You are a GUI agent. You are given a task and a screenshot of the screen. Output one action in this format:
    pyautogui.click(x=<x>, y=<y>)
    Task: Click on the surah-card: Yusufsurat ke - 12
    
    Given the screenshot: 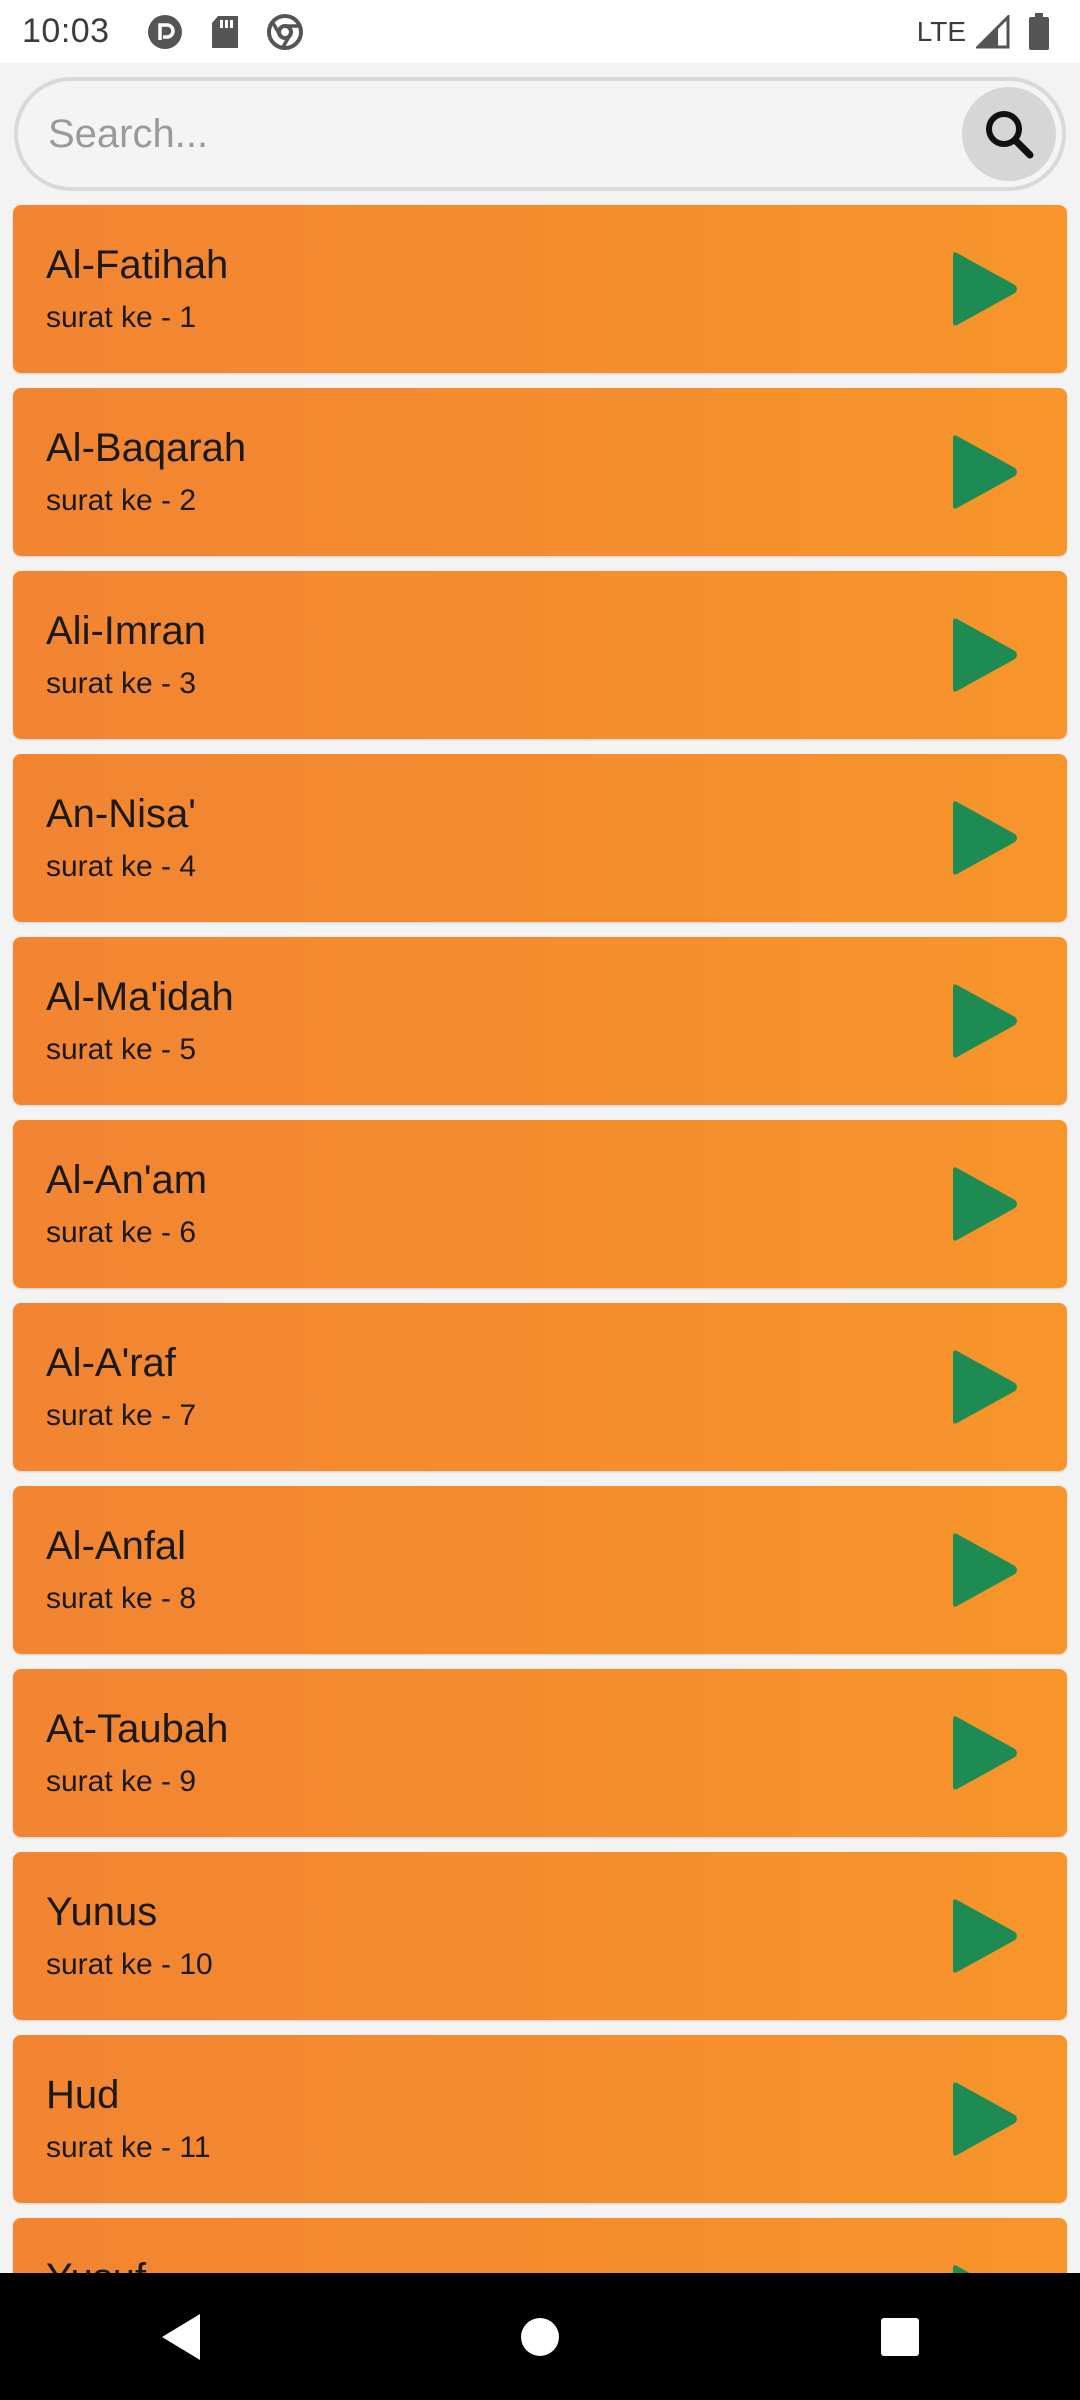 What is the action you would take?
    pyautogui.click(x=540, y=2245)
    